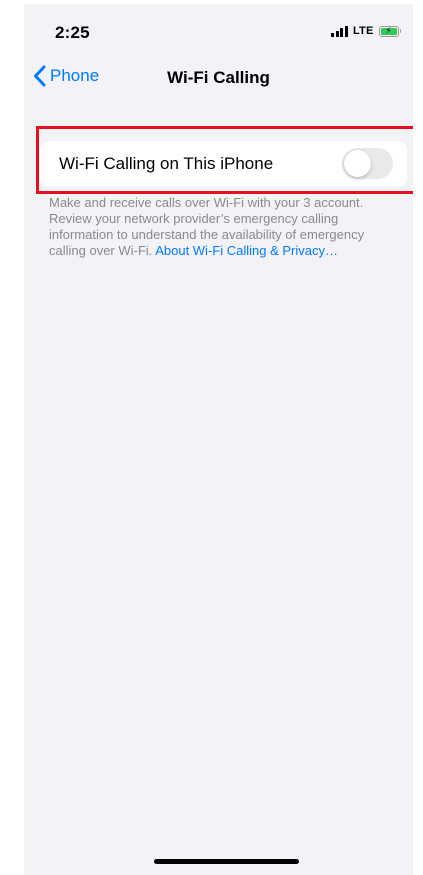 This screenshot has width=423, height=875. I want to click on battery-icon: ⚡, so click(389, 31).